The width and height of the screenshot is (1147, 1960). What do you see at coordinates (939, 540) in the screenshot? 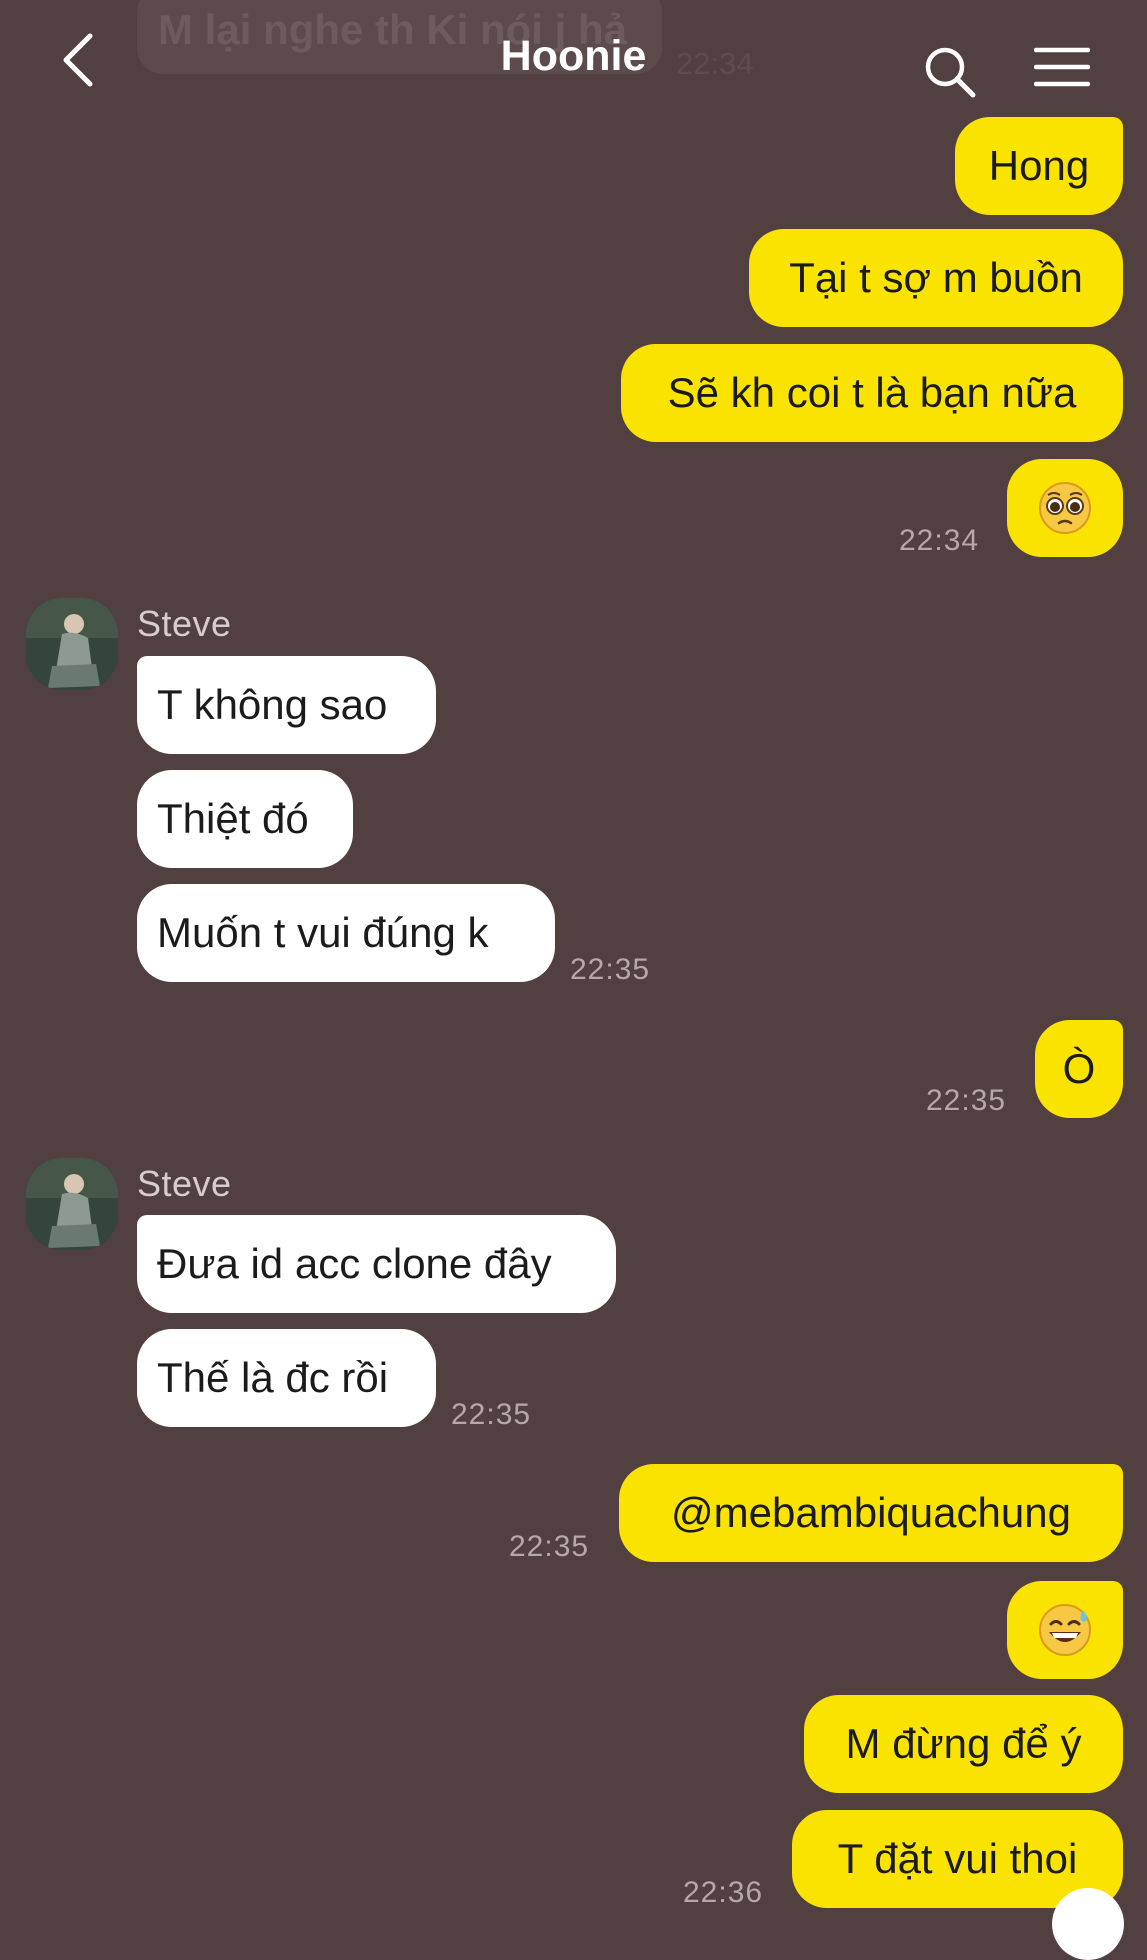
I see `message-time: 22:34` at bounding box center [939, 540].